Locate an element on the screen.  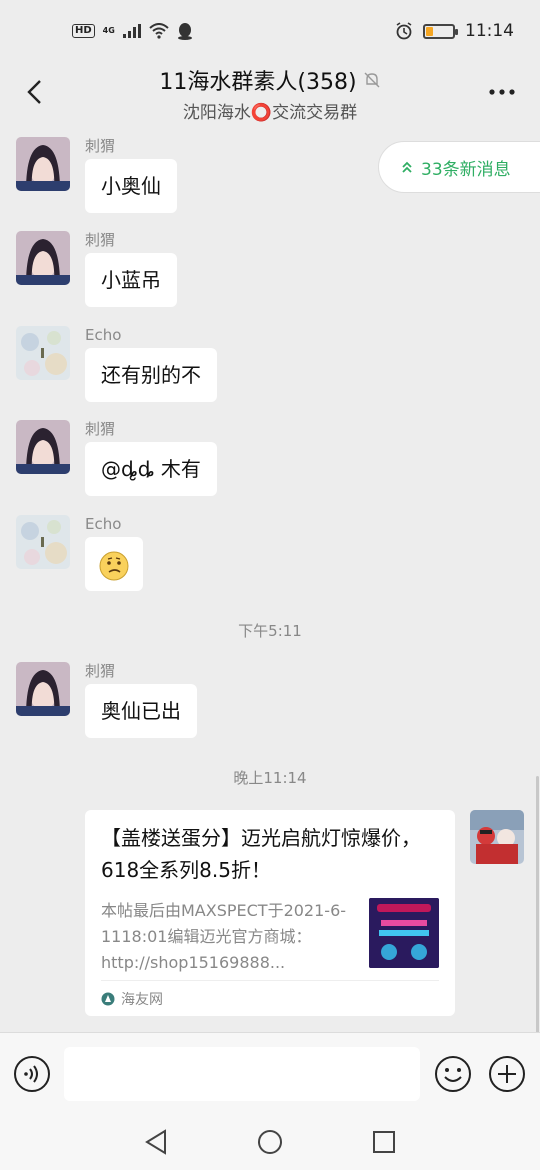
battery-level is located at coordinates (429, 31).